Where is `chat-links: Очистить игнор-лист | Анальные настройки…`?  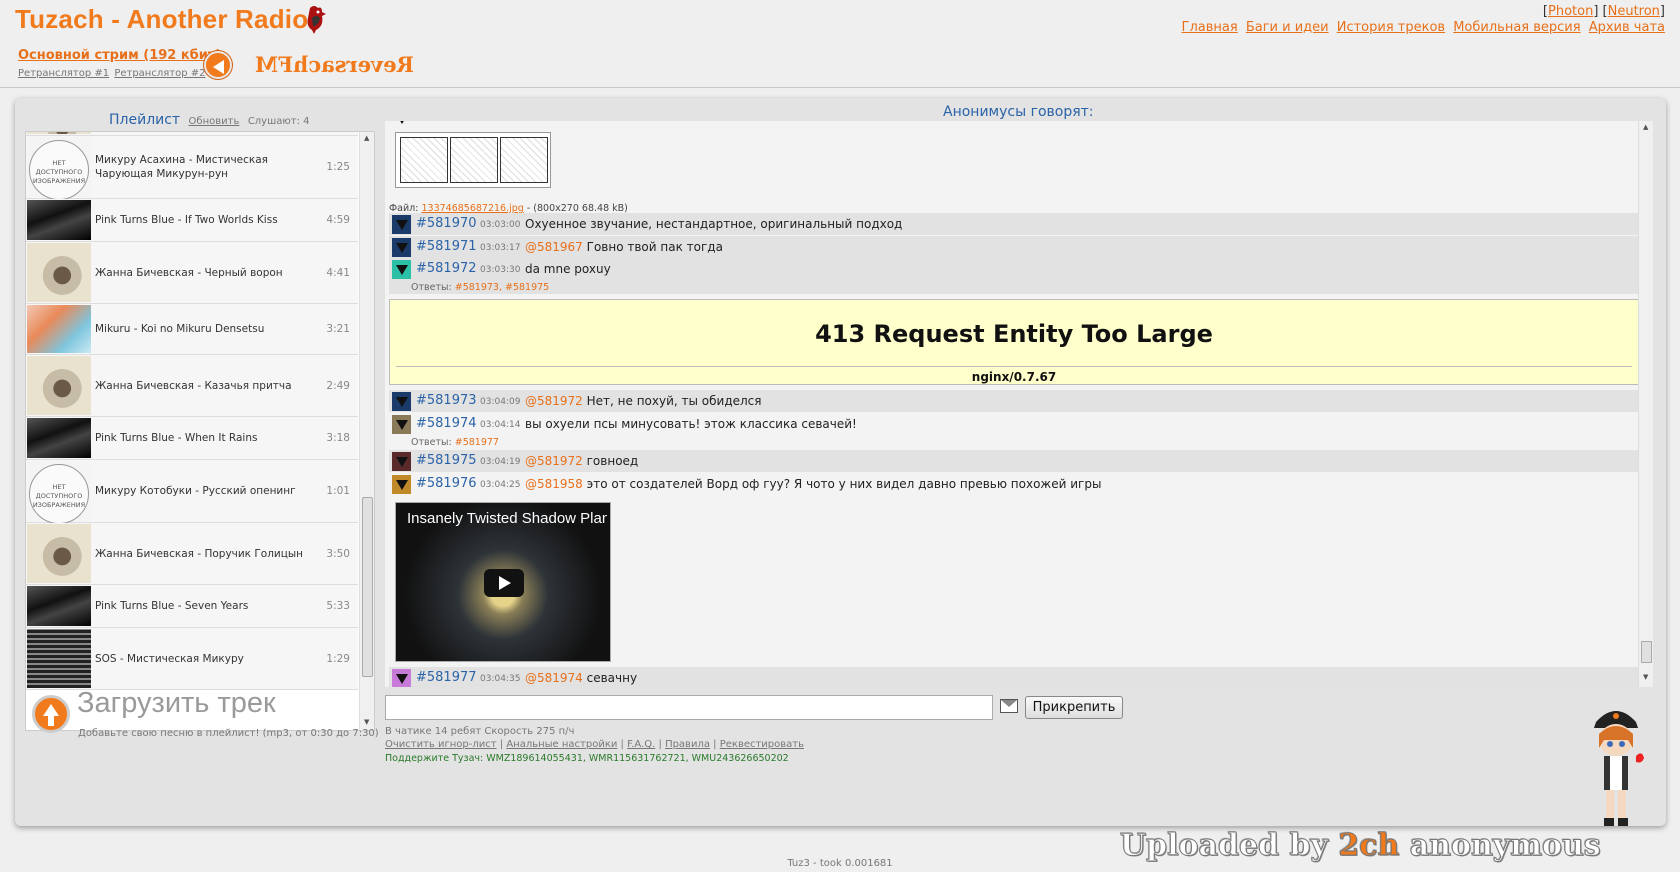 chat-links: Очистить игнор-лист | Анальные настройки… is located at coordinates (595, 744).